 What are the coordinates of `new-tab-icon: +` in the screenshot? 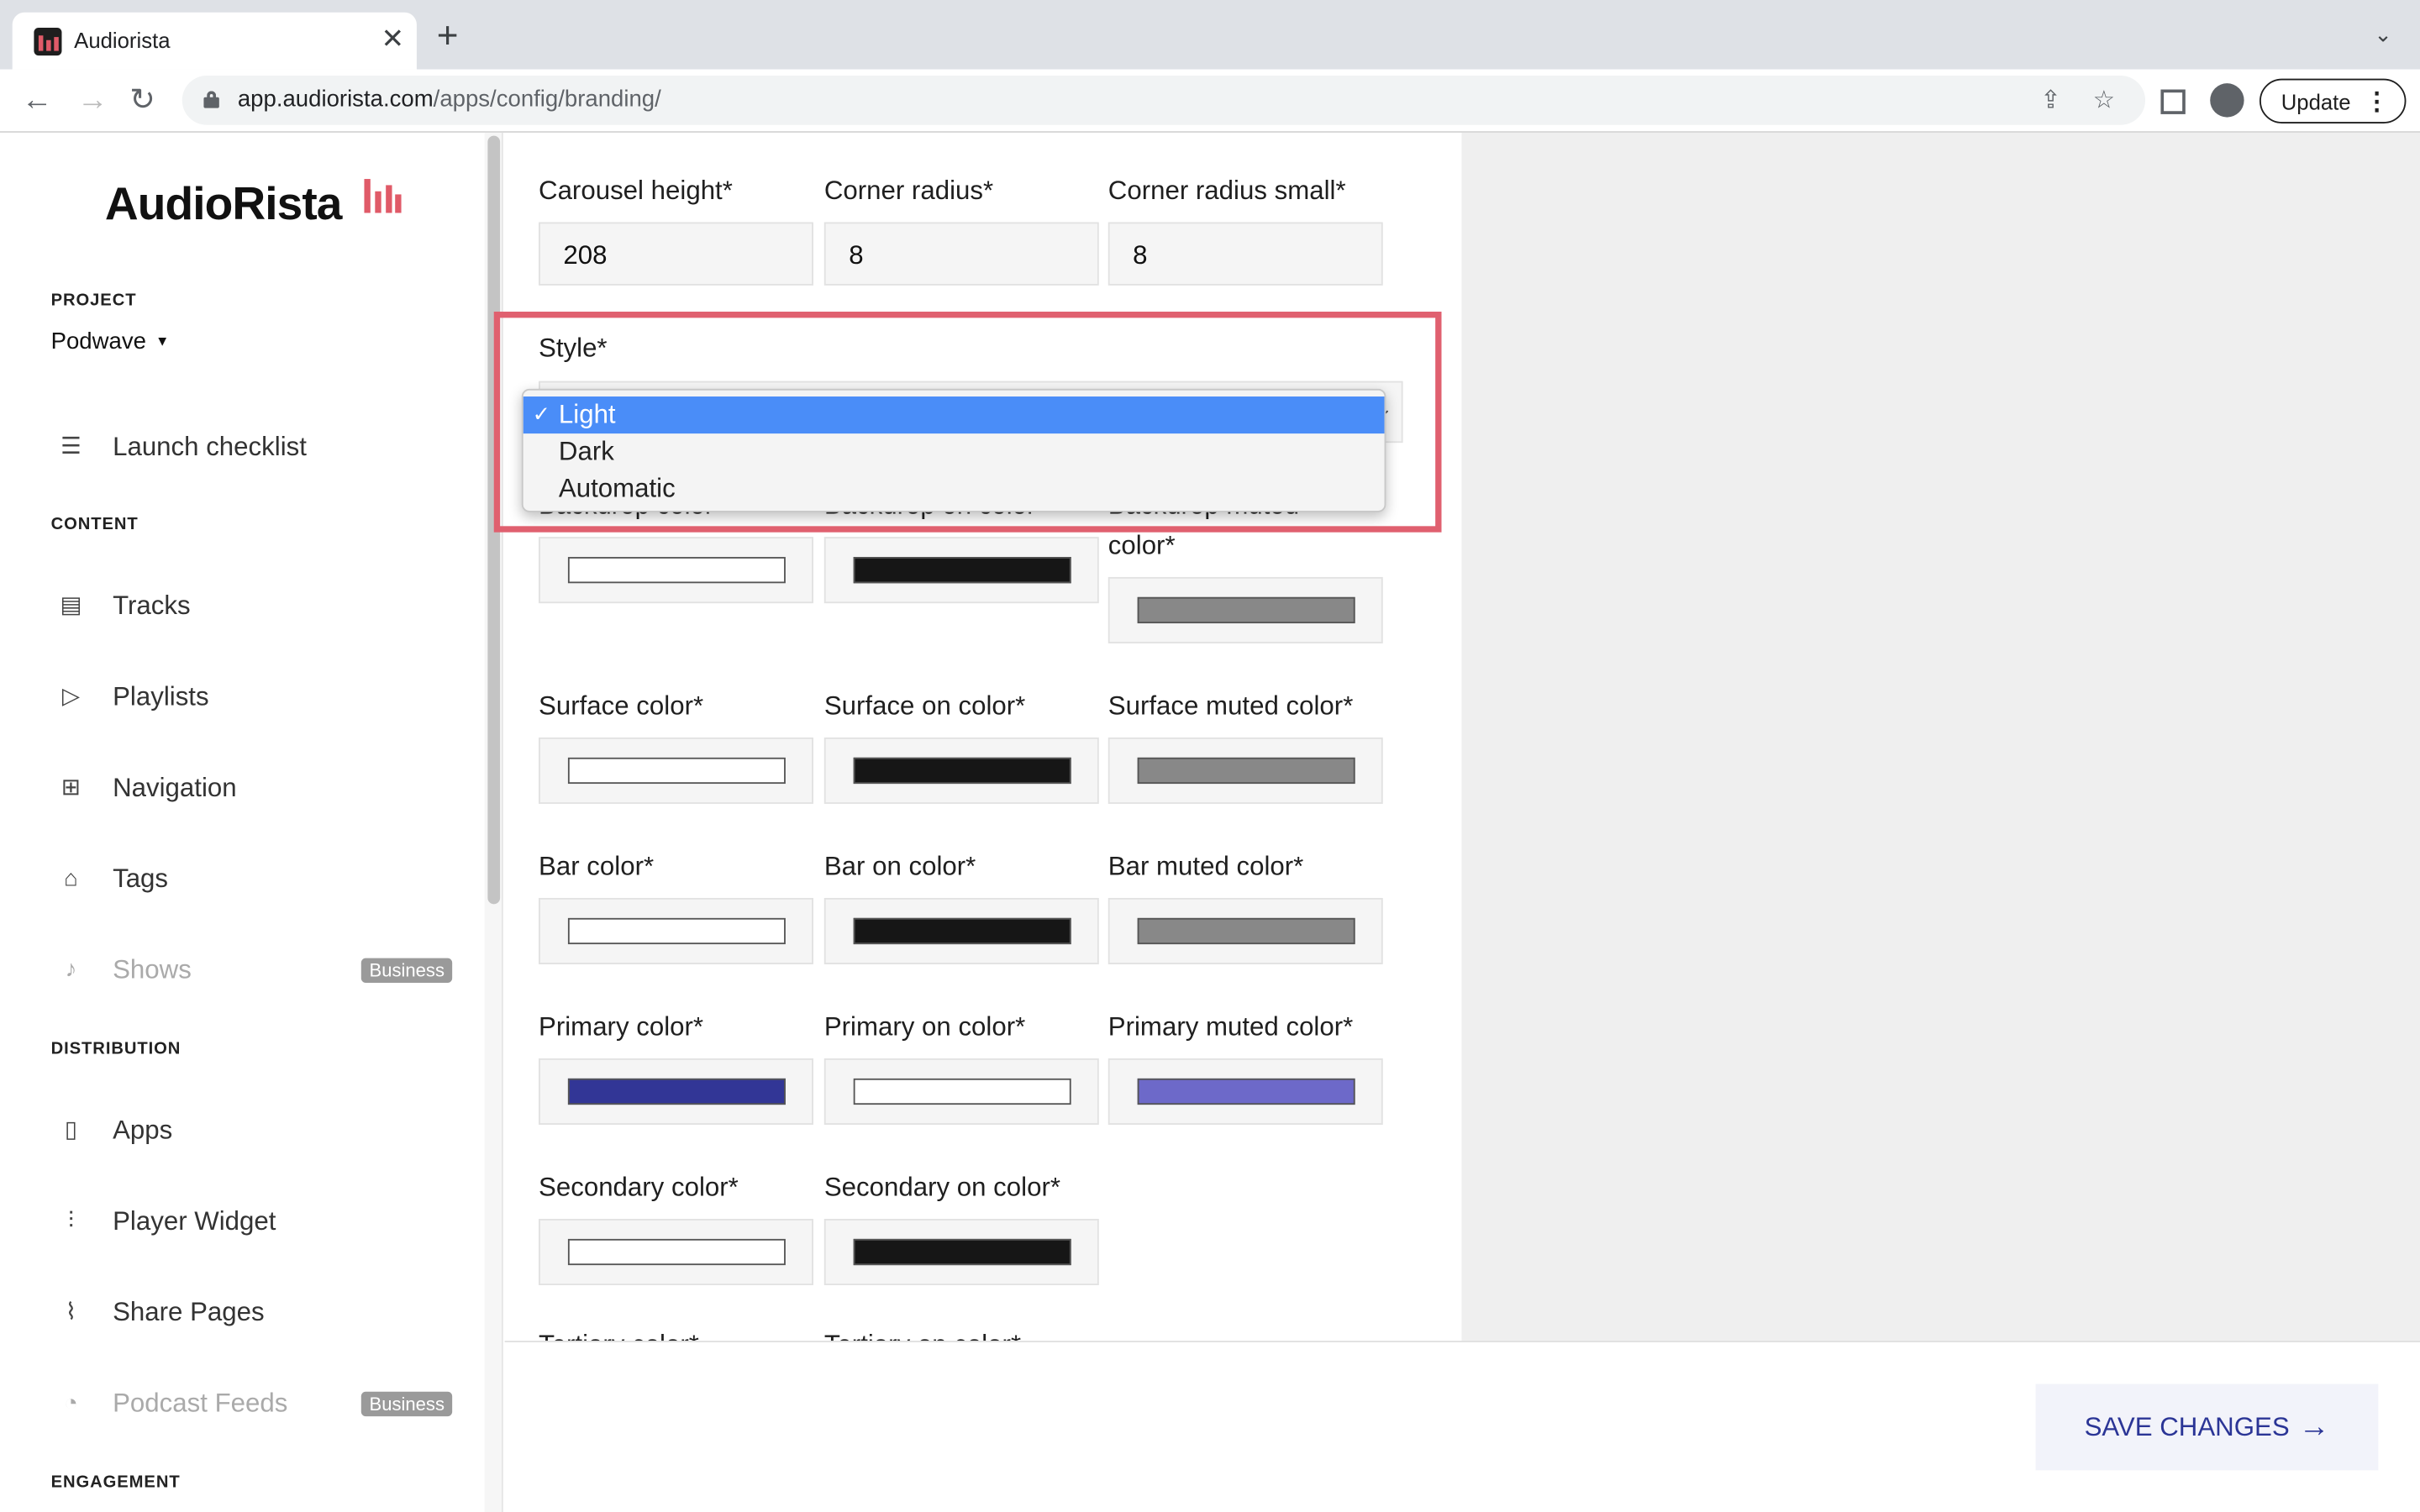 It's located at (448, 36).